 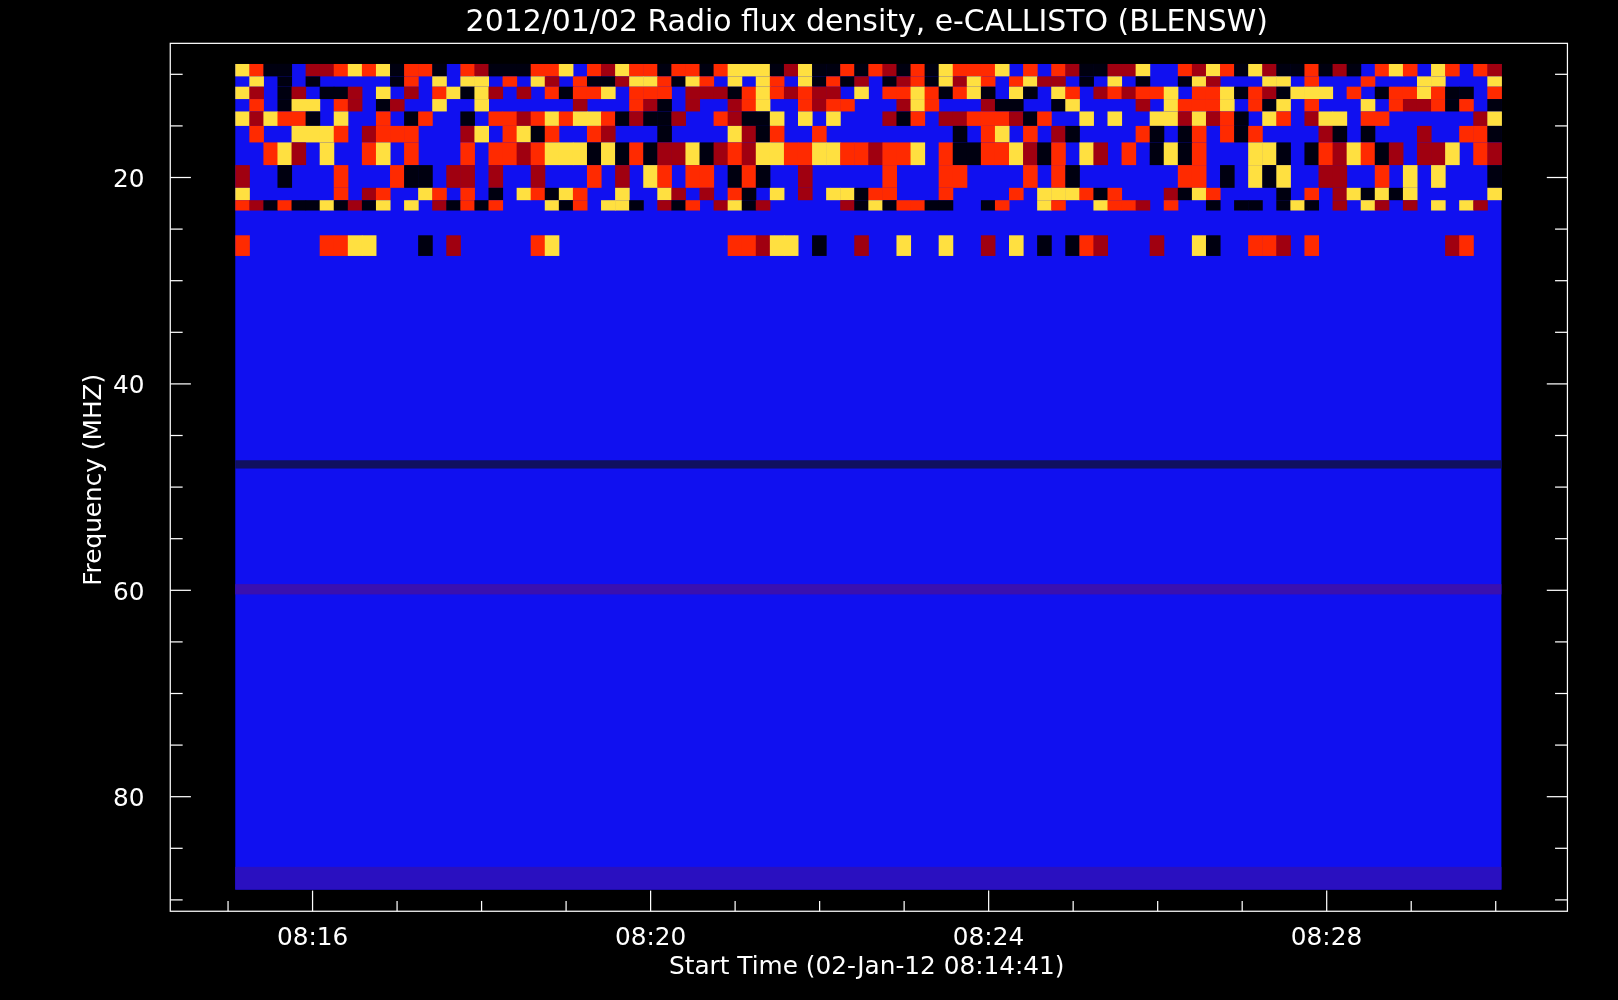 What do you see at coordinates (867, 966) in the screenshot?
I see `x-axis-label: Start Time (02-Jan-12 08:14:41)` at bounding box center [867, 966].